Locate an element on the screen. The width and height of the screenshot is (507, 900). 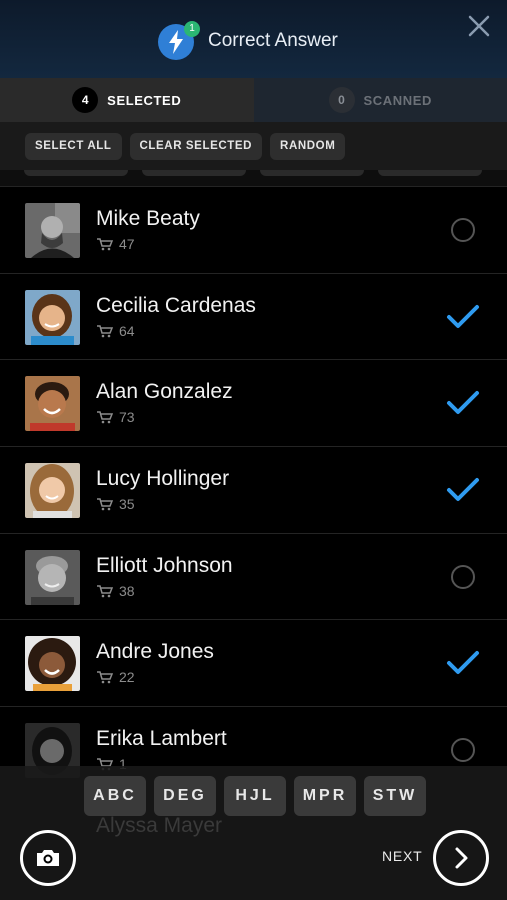
student-name: Erika Lambert is located at coordinates (161, 739).